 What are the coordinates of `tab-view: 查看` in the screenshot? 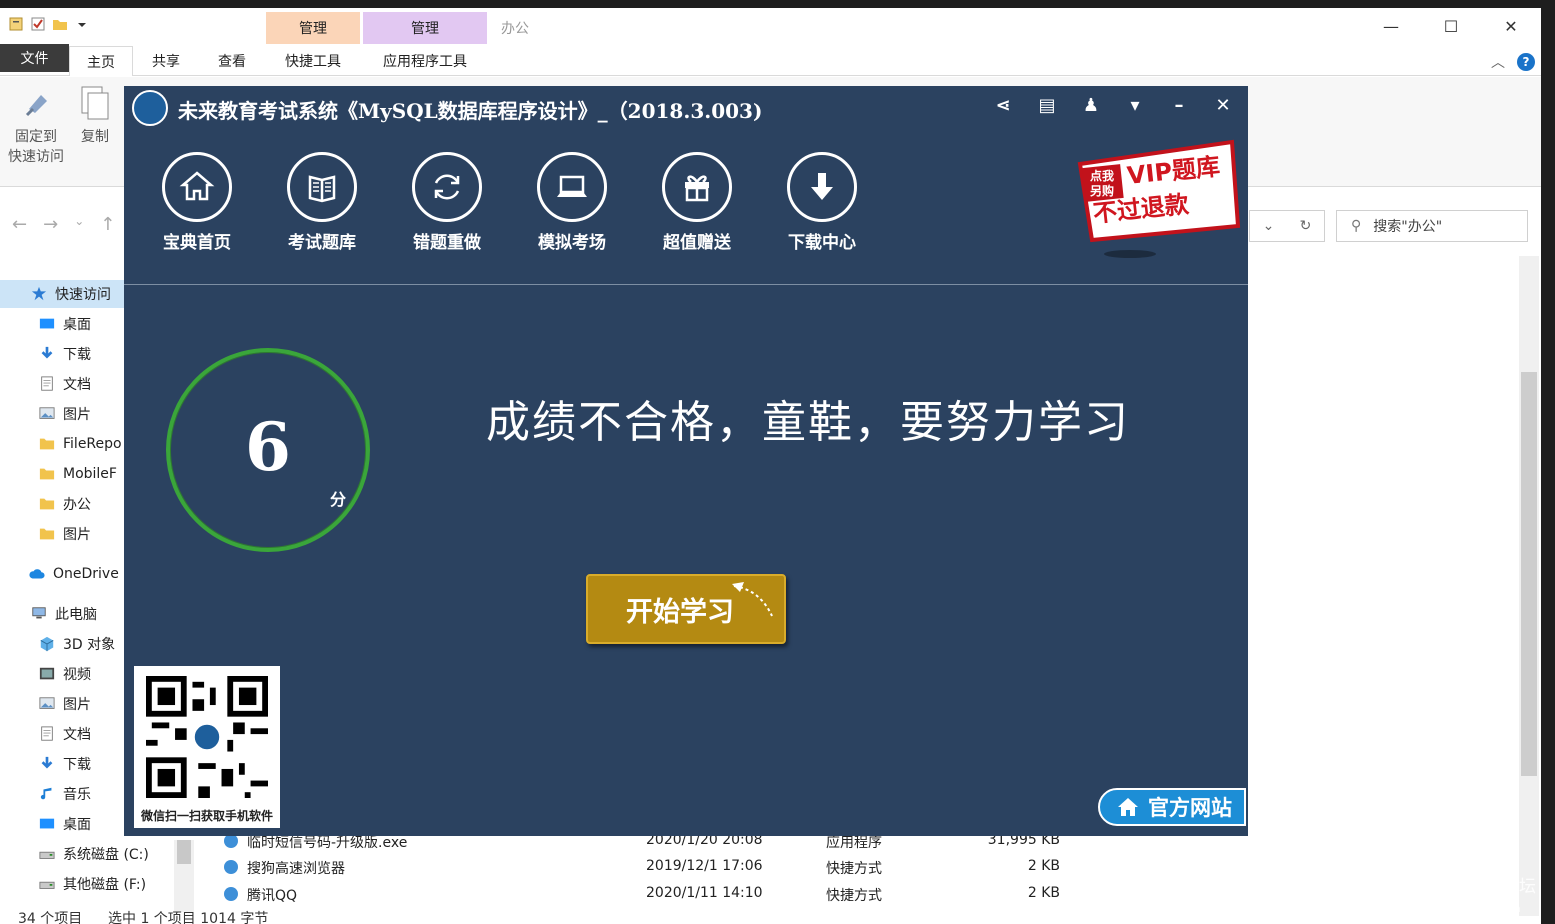 It's located at (232, 61).